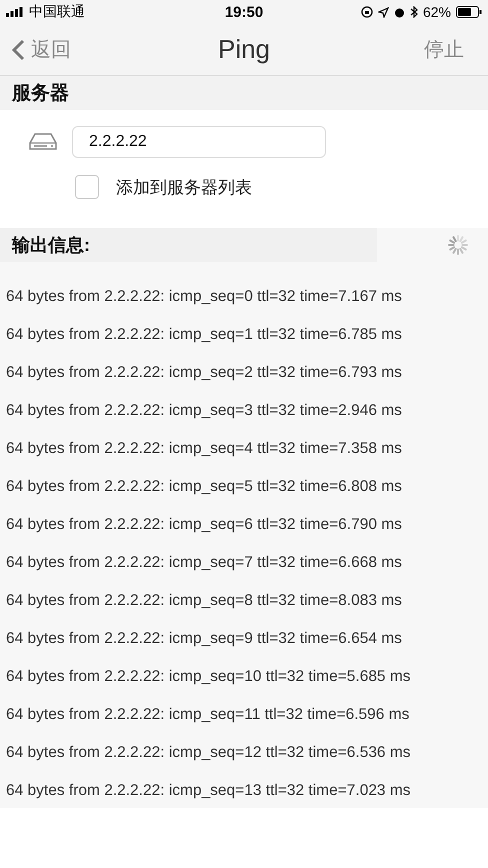 Image resolution: width=488 pixels, height=868 pixels. What do you see at coordinates (207, 715) in the screenshot?
I see `output-line: 64 bytes from 2.2.2.22: icmp_seq=11 ttl=32 time=6.596 ms` at bounding box center [207, 715].